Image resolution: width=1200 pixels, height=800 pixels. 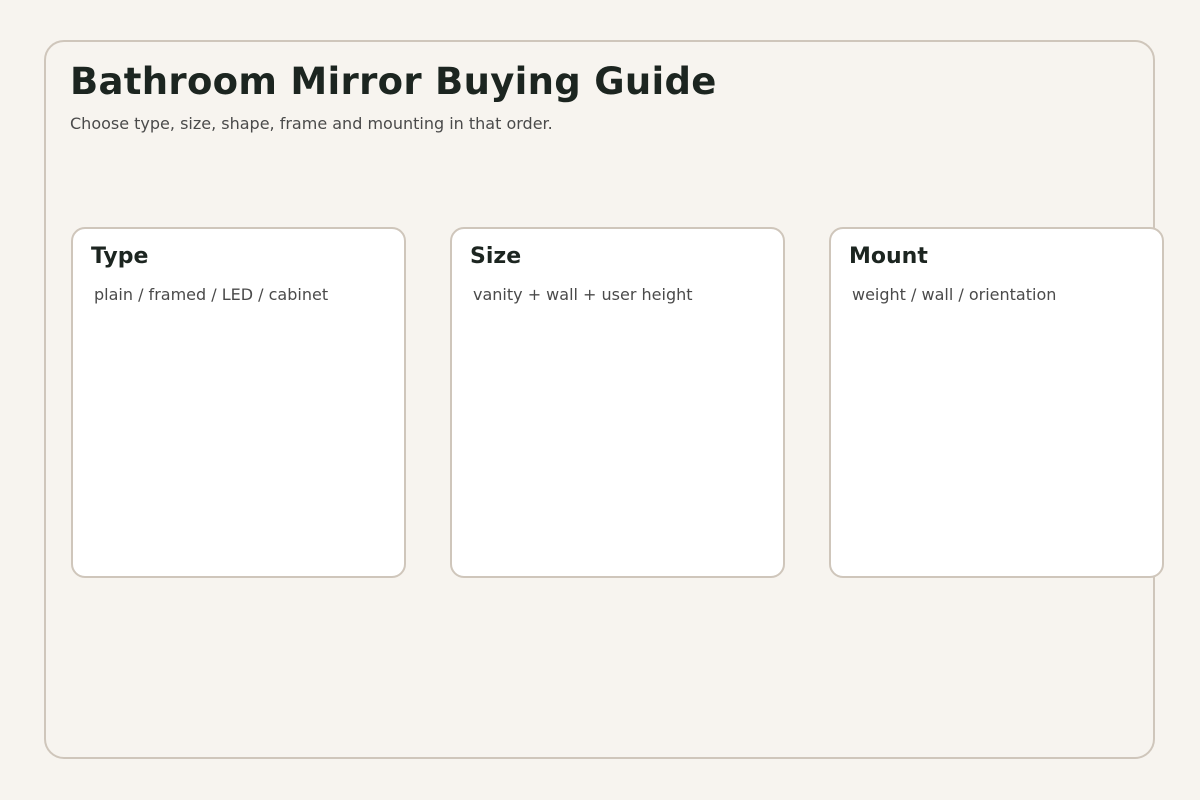 I want to click on card-title: Type, so click(x=120, y=256).